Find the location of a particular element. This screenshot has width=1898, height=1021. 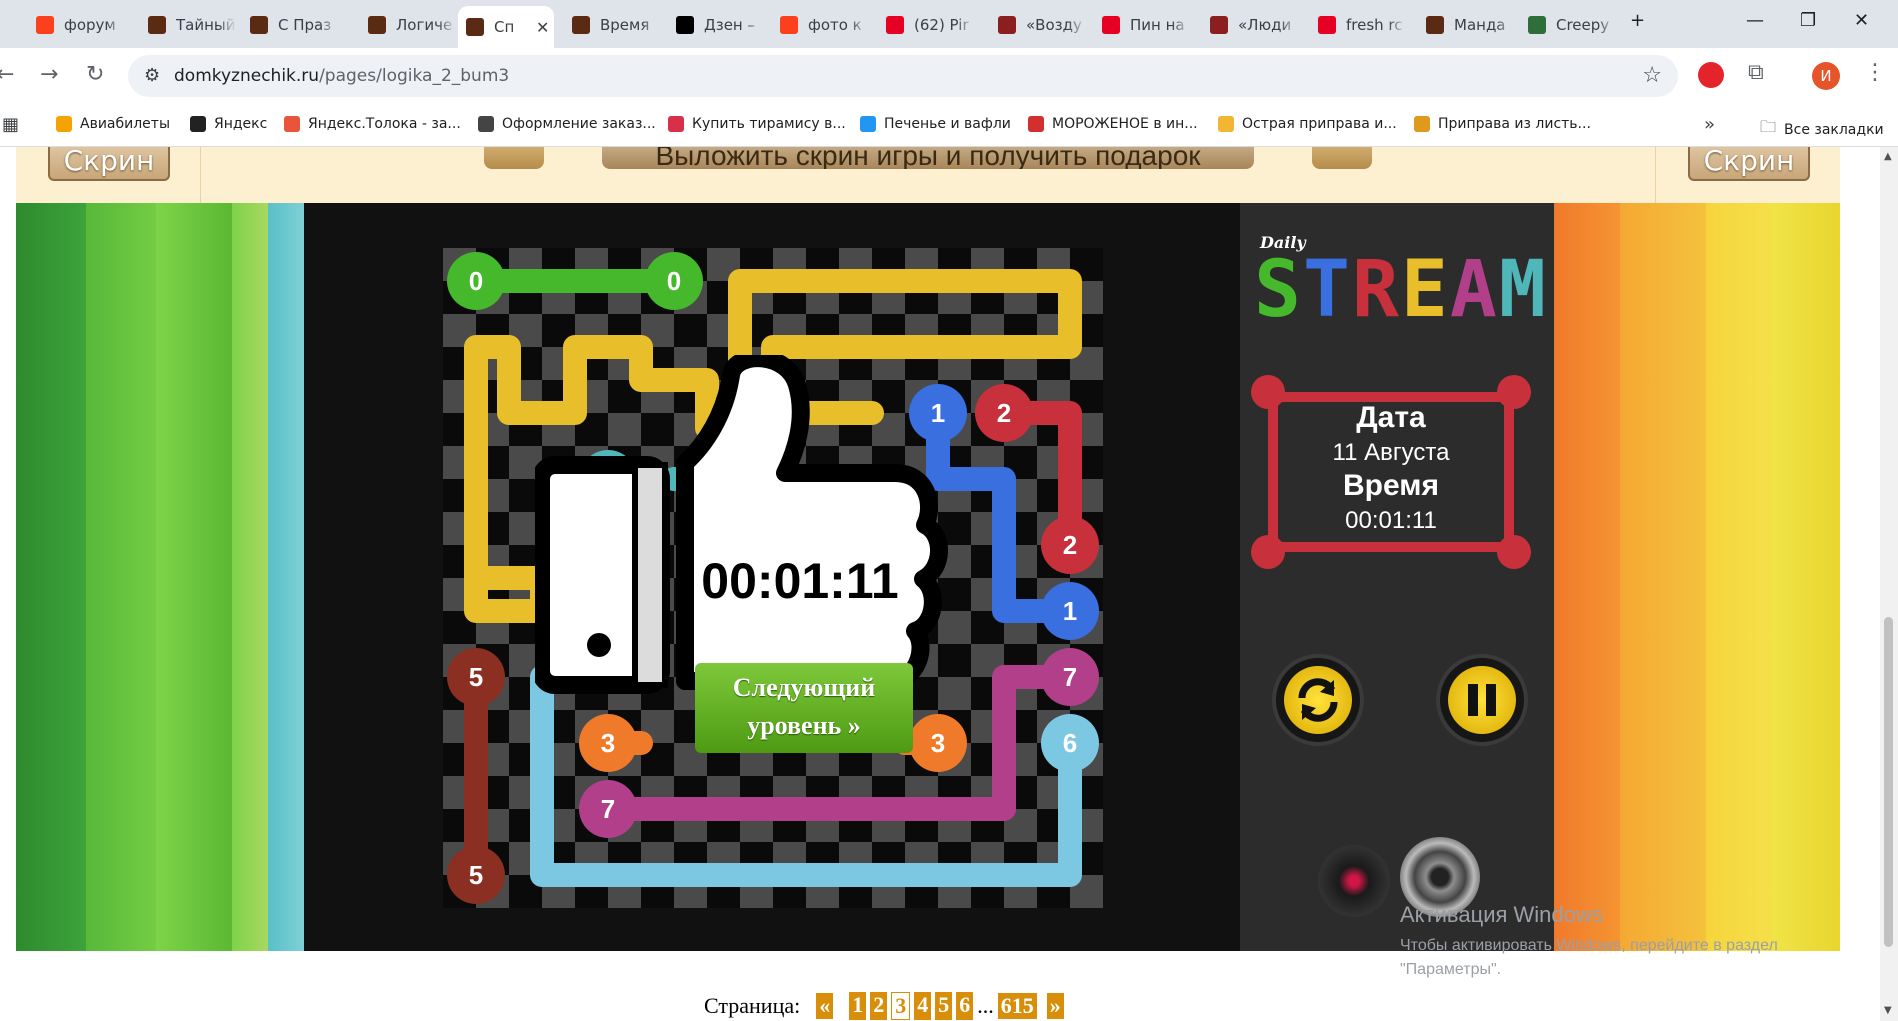

site-info-icon: ⚙ is located at coordinates (152, 75).